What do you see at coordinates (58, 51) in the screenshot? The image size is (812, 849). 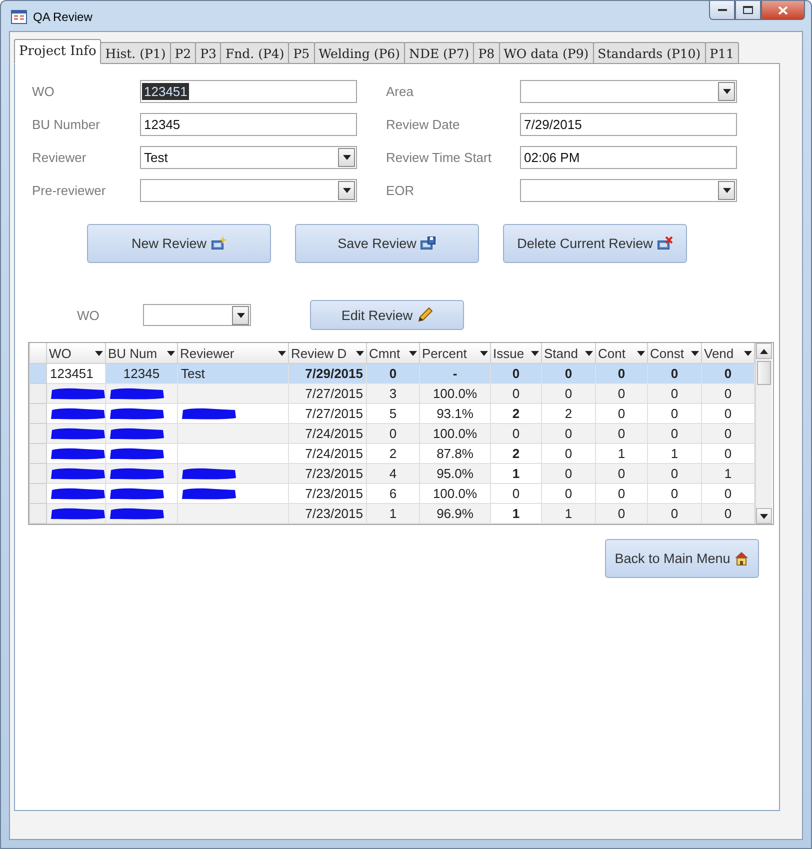 I see `tab: Project Info` at bounding box center [58, 51].